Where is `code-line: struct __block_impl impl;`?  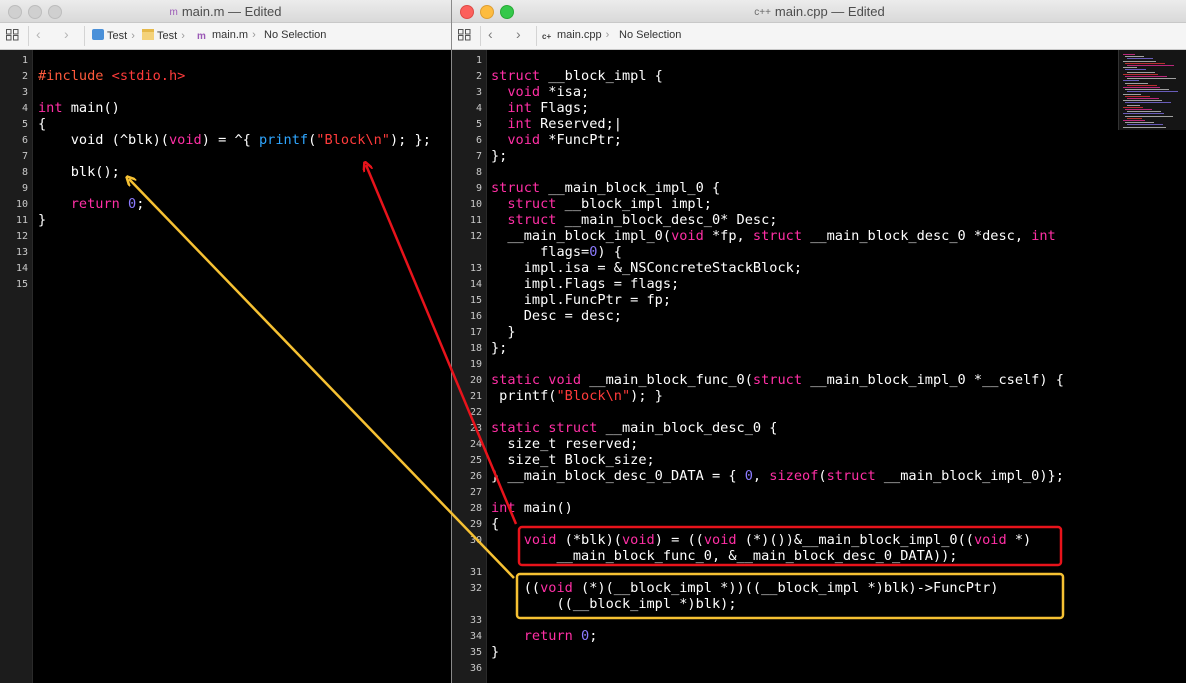
code-line: struct __block_impl impl; is located at coordinates (601, 204).